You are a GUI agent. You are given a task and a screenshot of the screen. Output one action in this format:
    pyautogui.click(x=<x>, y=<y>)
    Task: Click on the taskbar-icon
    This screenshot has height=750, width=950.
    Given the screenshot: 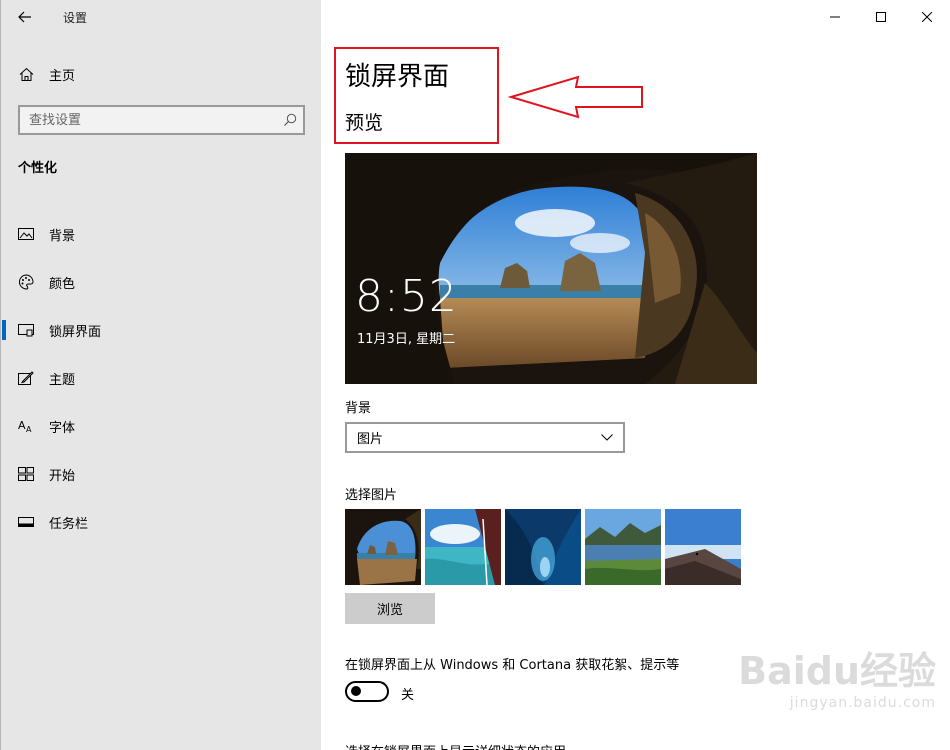 What is the action you would take?
    pyautogui.click(x=26, y=522)
    